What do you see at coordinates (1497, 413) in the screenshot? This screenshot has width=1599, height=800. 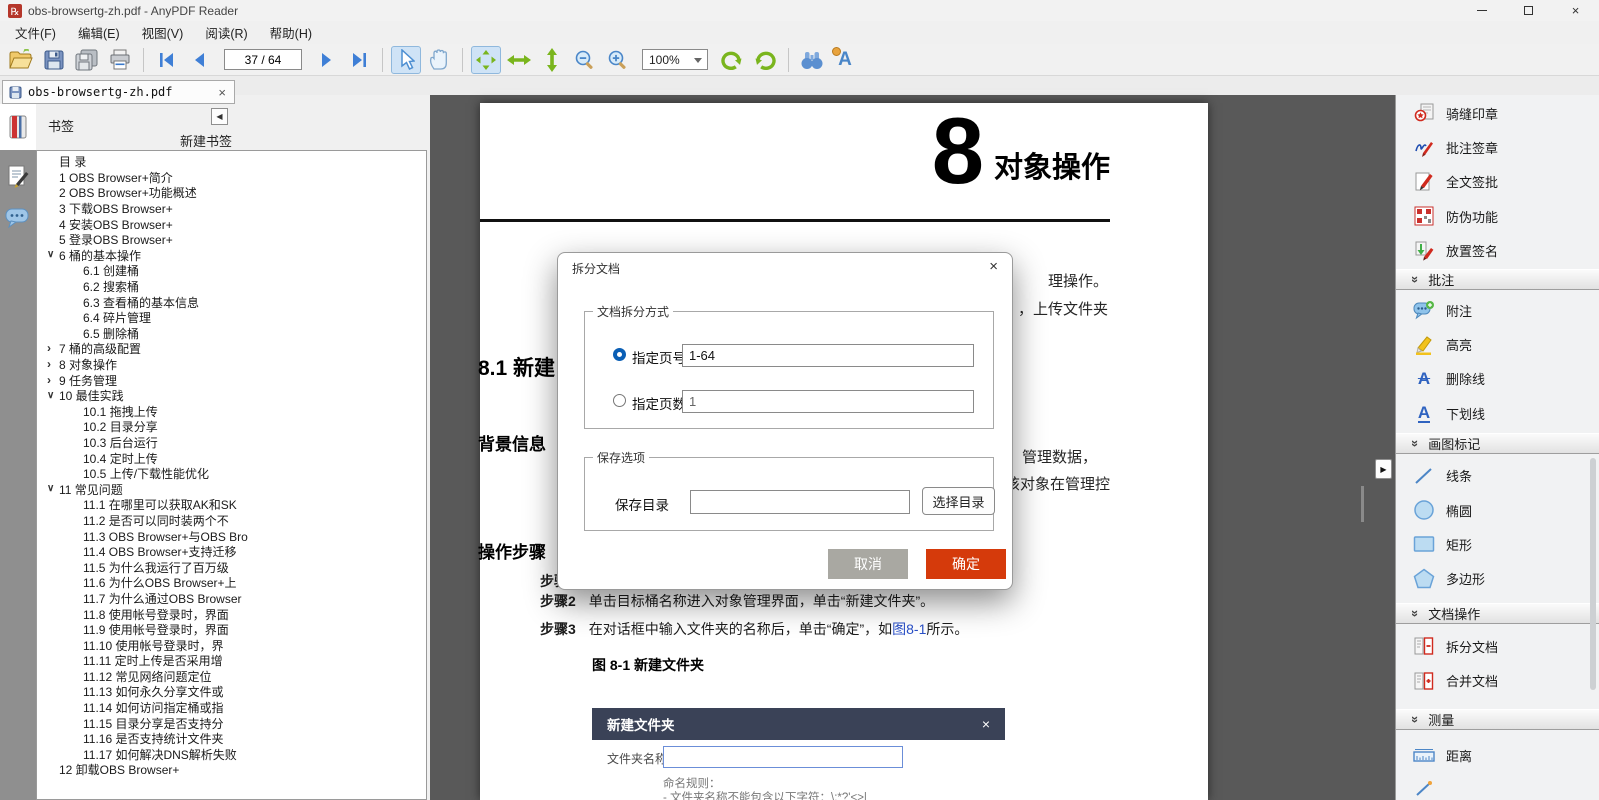 I see `tool-underline: A 下划线` at bounding box center [1497, 413].